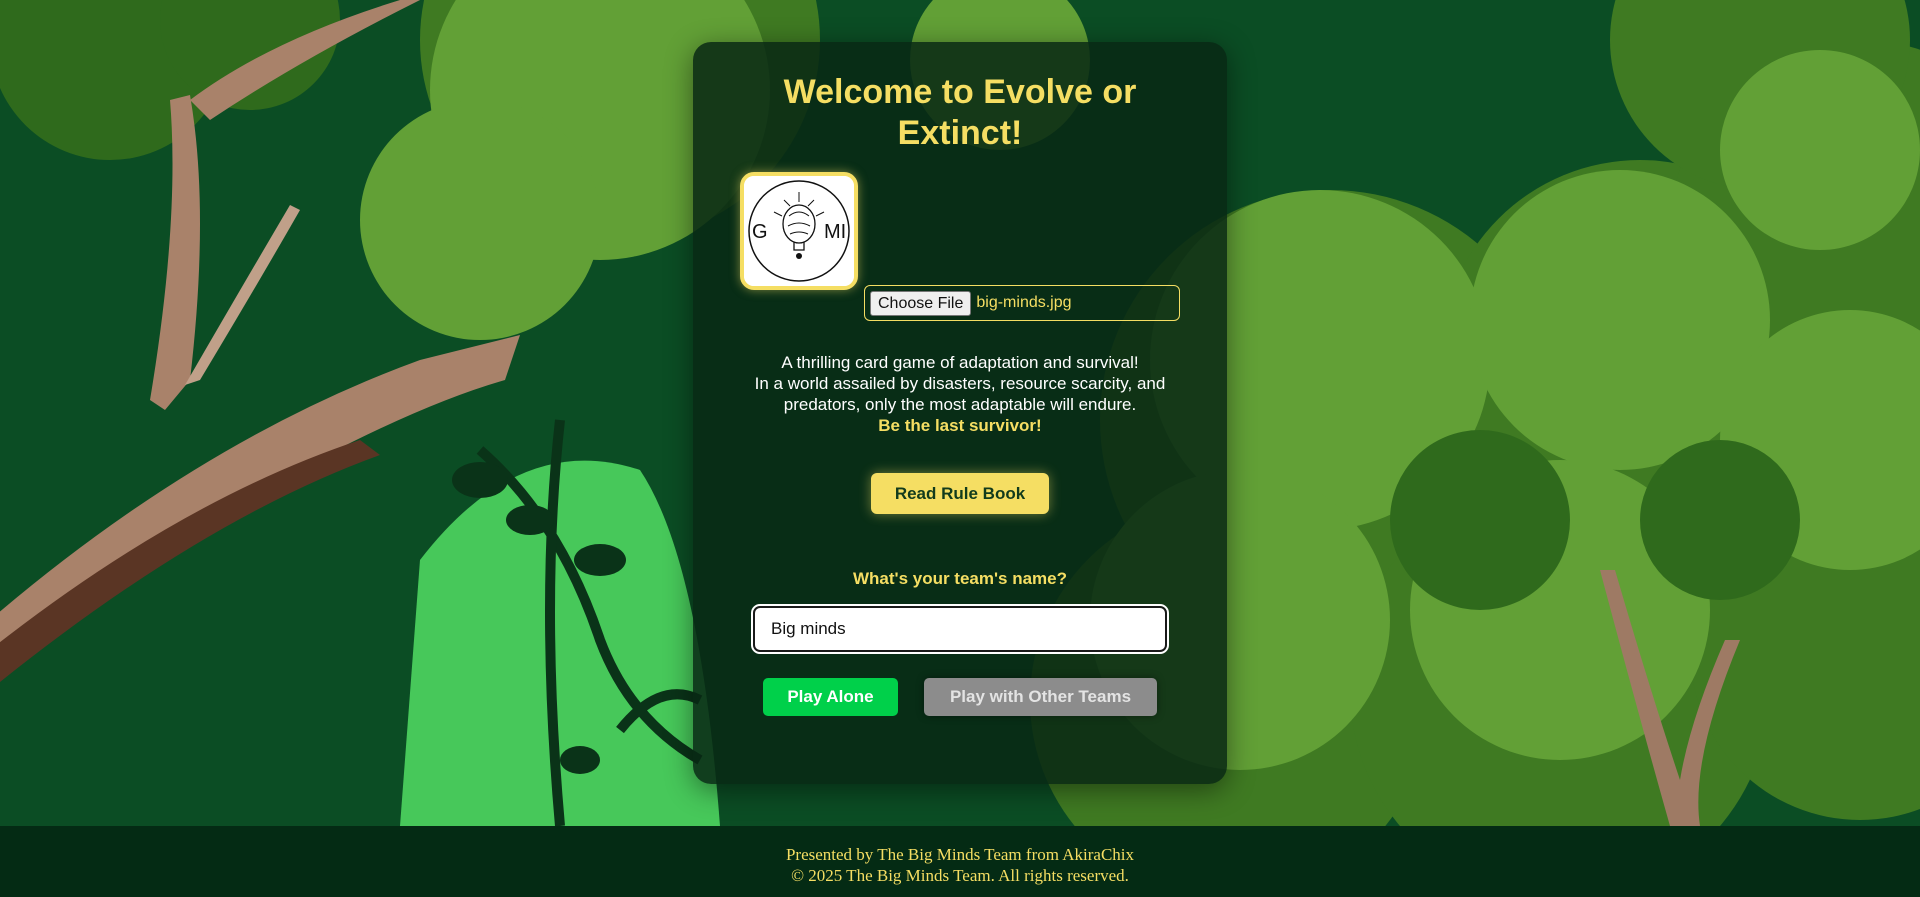 The image size is (1920, 897). What do you see at coordinates (960, 493) in the screenshot?
I see `read-rule-book-button: Read Rule Book` at bounding box center [960, 493].